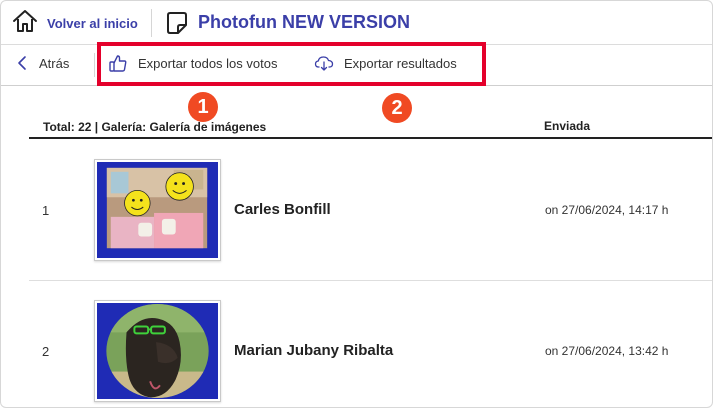  What do you see at coordinates (282, 209) in the screenshot?
I see `participant-name: Carles Bonfill` at bounding box center [282, 209].